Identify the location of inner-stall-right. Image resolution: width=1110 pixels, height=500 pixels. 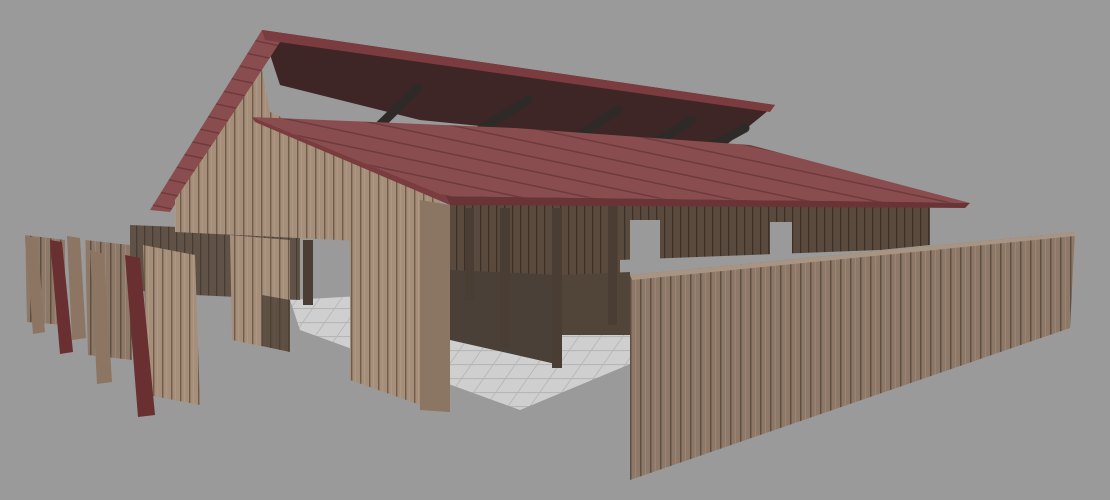
(595, 303).